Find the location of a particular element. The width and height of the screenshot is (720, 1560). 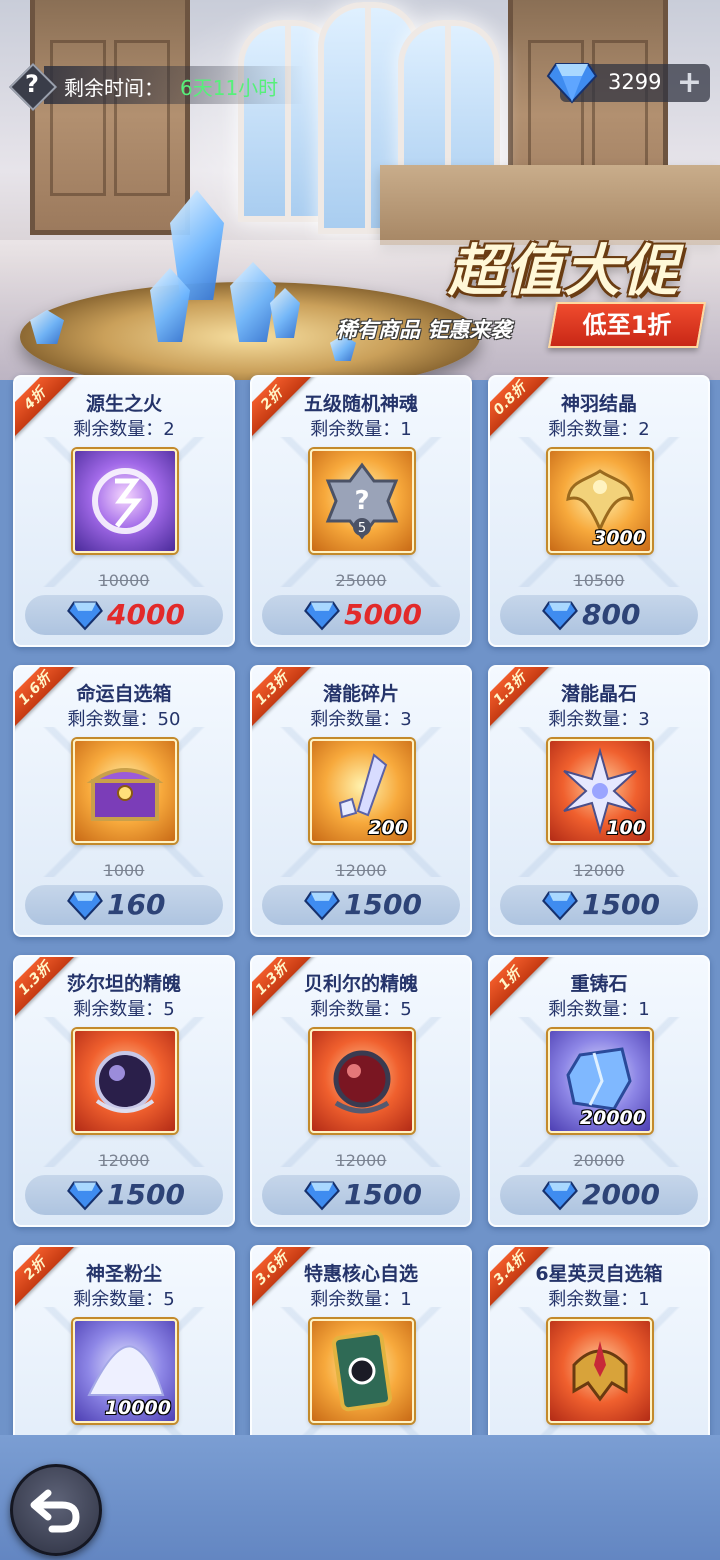

item-name: 源生之火 is located at coordinates (123, 404).